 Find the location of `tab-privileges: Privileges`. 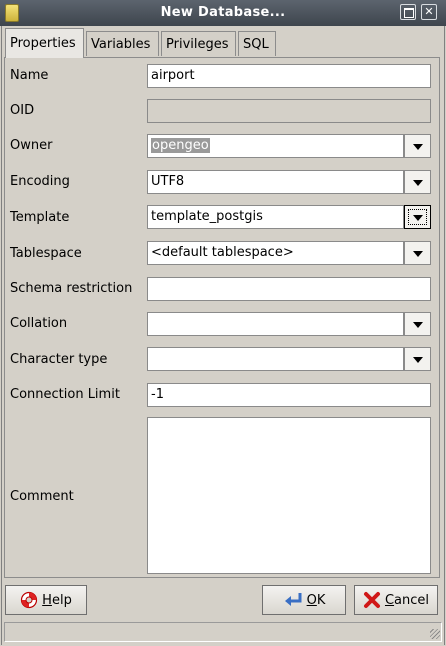

tab-privileges: Privileges is located at coordinates (198, 43).